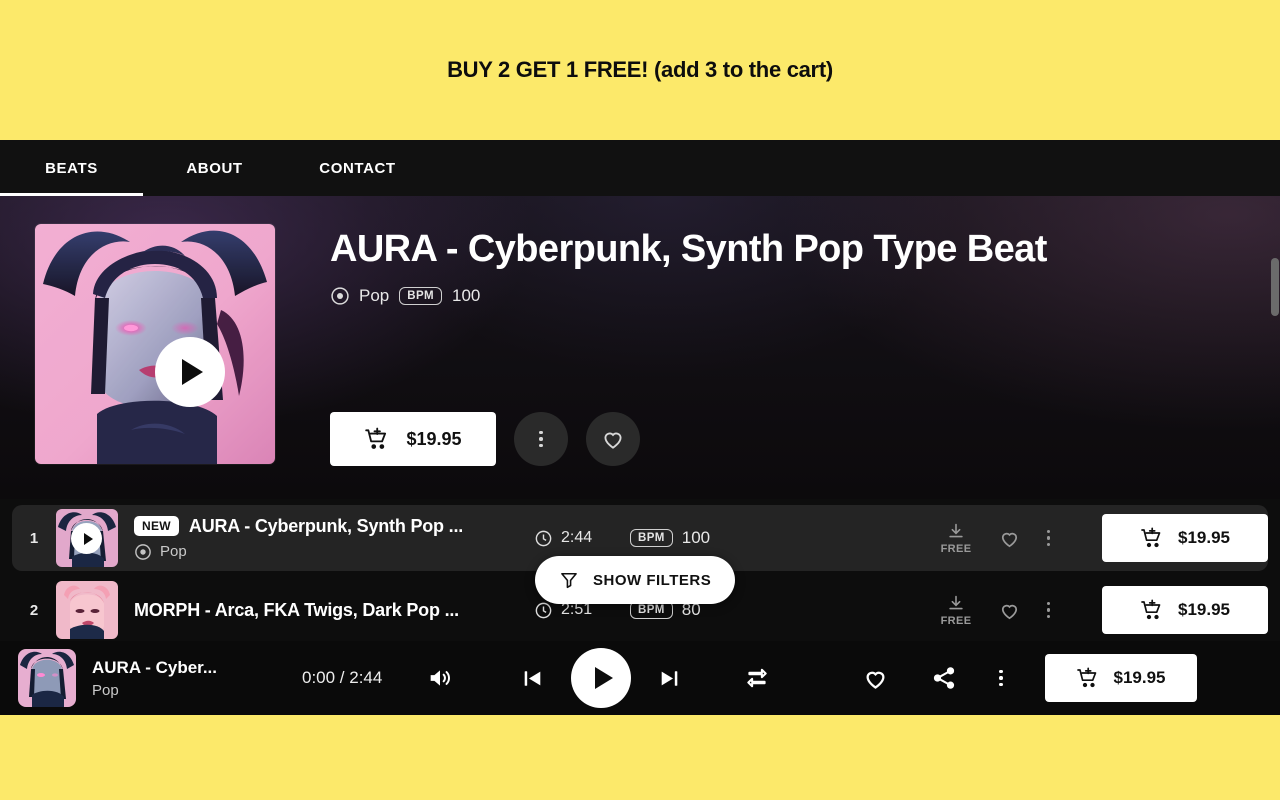 The image size is (1280, 800). I want to click on scrollbar-thumb, so click(1275, 287).